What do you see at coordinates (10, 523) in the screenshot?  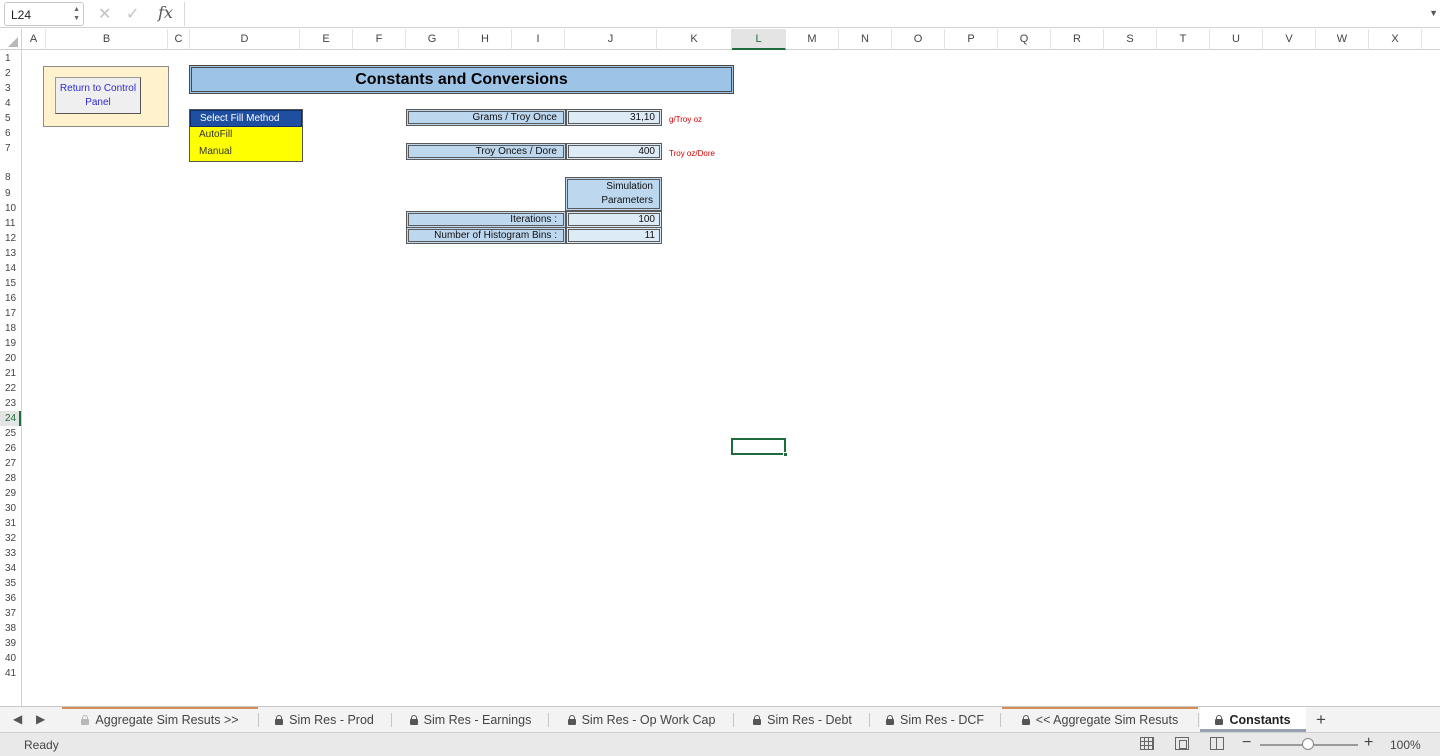 I see `row-header-31: 31` at bounding box center [10, 523].